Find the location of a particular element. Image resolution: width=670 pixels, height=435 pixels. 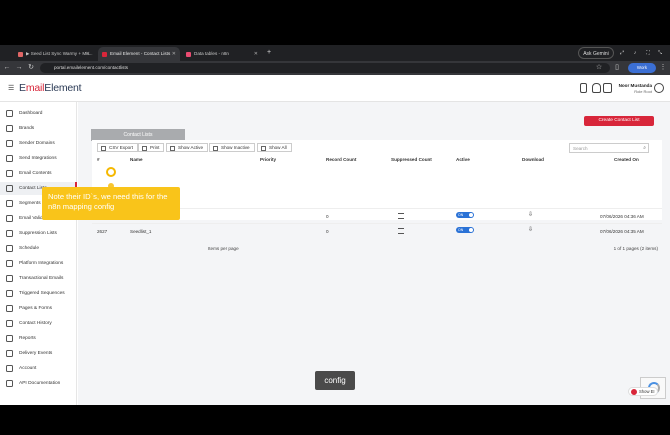

youtube-favicon-icon is located at coordinates (20, 54).